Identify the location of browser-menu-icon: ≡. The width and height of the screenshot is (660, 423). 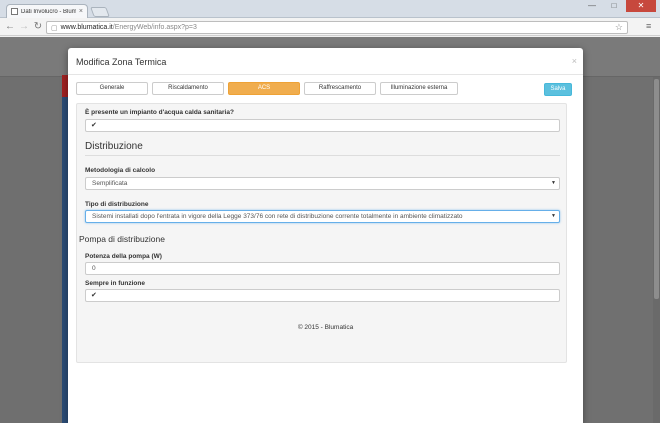
(648, 26).